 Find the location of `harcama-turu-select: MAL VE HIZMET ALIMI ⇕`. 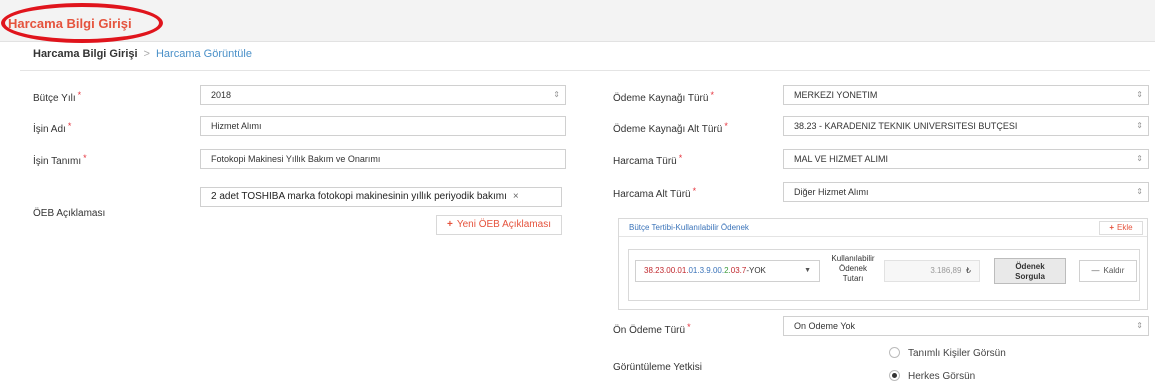

harcama-turu-select: MAL VE HIZMET ALIMI ⇕ is located at coordinates (966, 159).